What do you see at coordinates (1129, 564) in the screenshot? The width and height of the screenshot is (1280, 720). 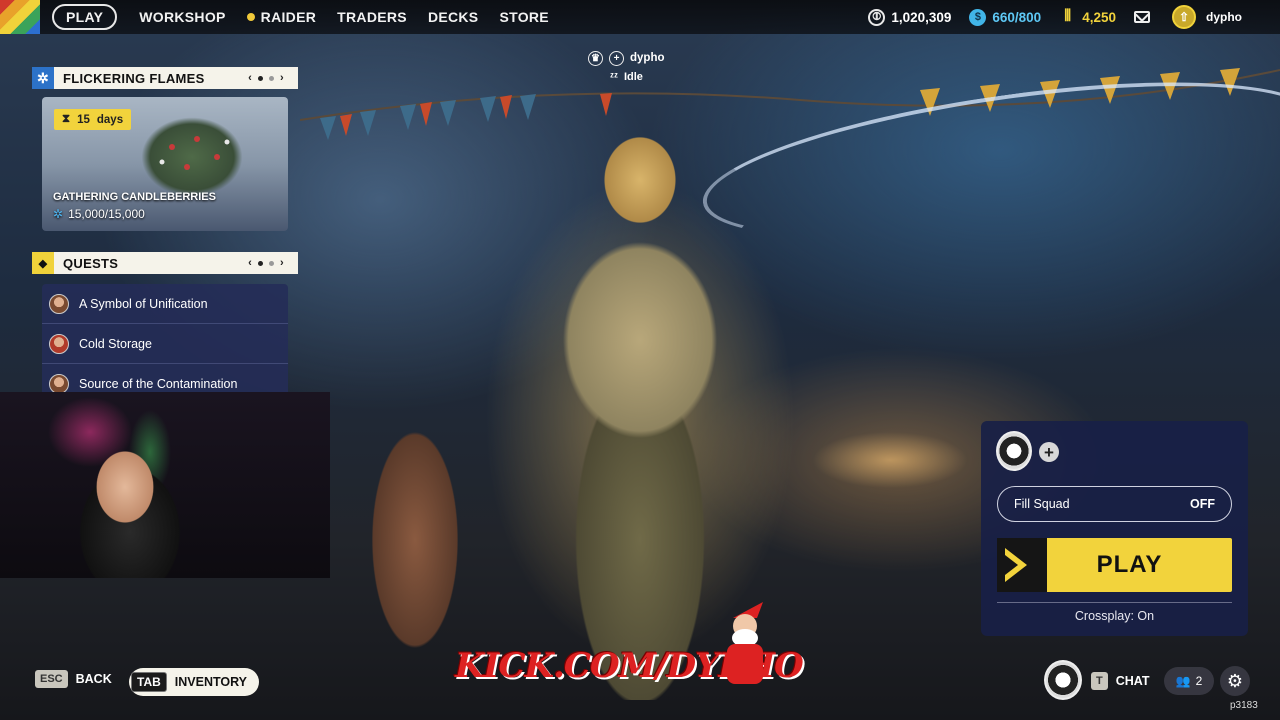 I see `play-button-label: PLAY` at bounding box center [1129, 564].